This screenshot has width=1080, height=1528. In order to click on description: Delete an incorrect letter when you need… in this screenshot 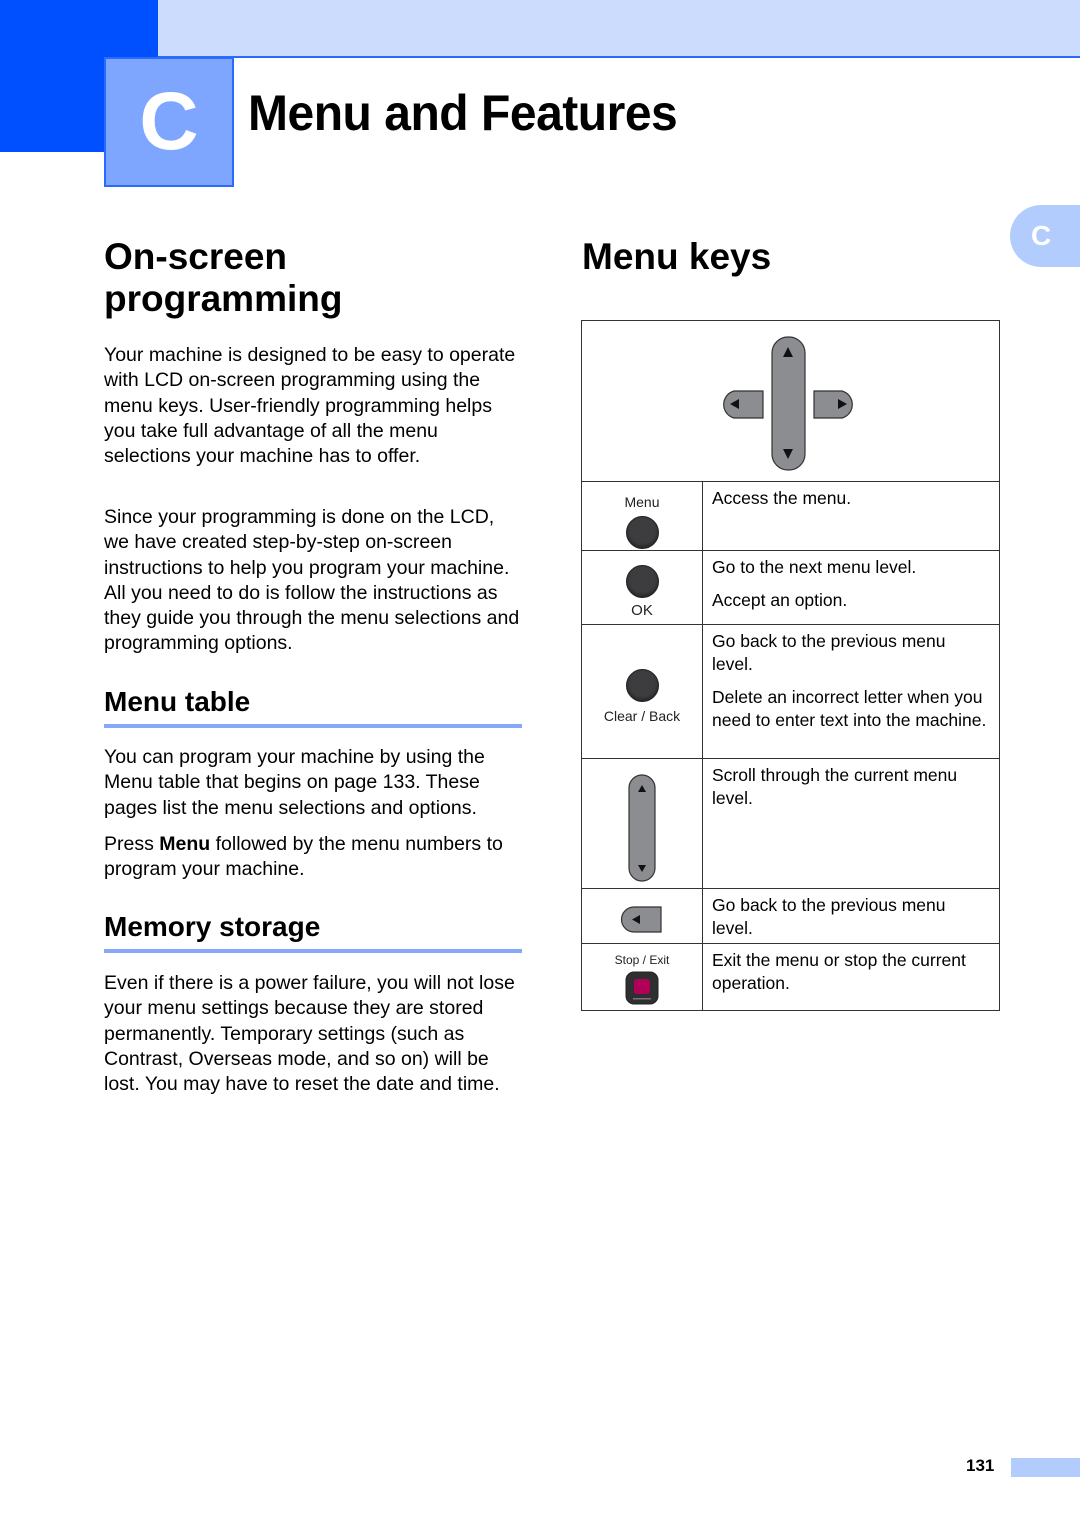, I will do `click(849, 708)`.